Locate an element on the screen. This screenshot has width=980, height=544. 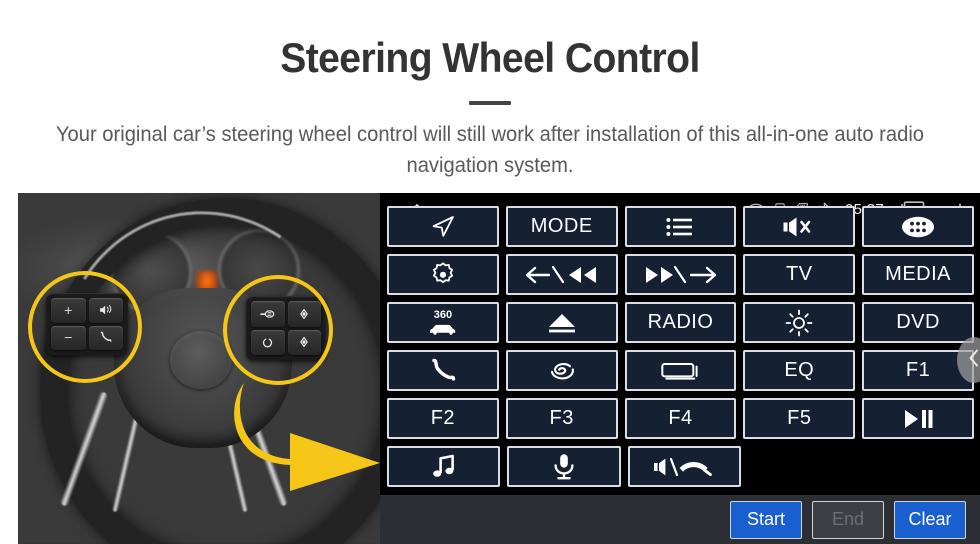
airbag-cover is located at coordinates (201, 360).